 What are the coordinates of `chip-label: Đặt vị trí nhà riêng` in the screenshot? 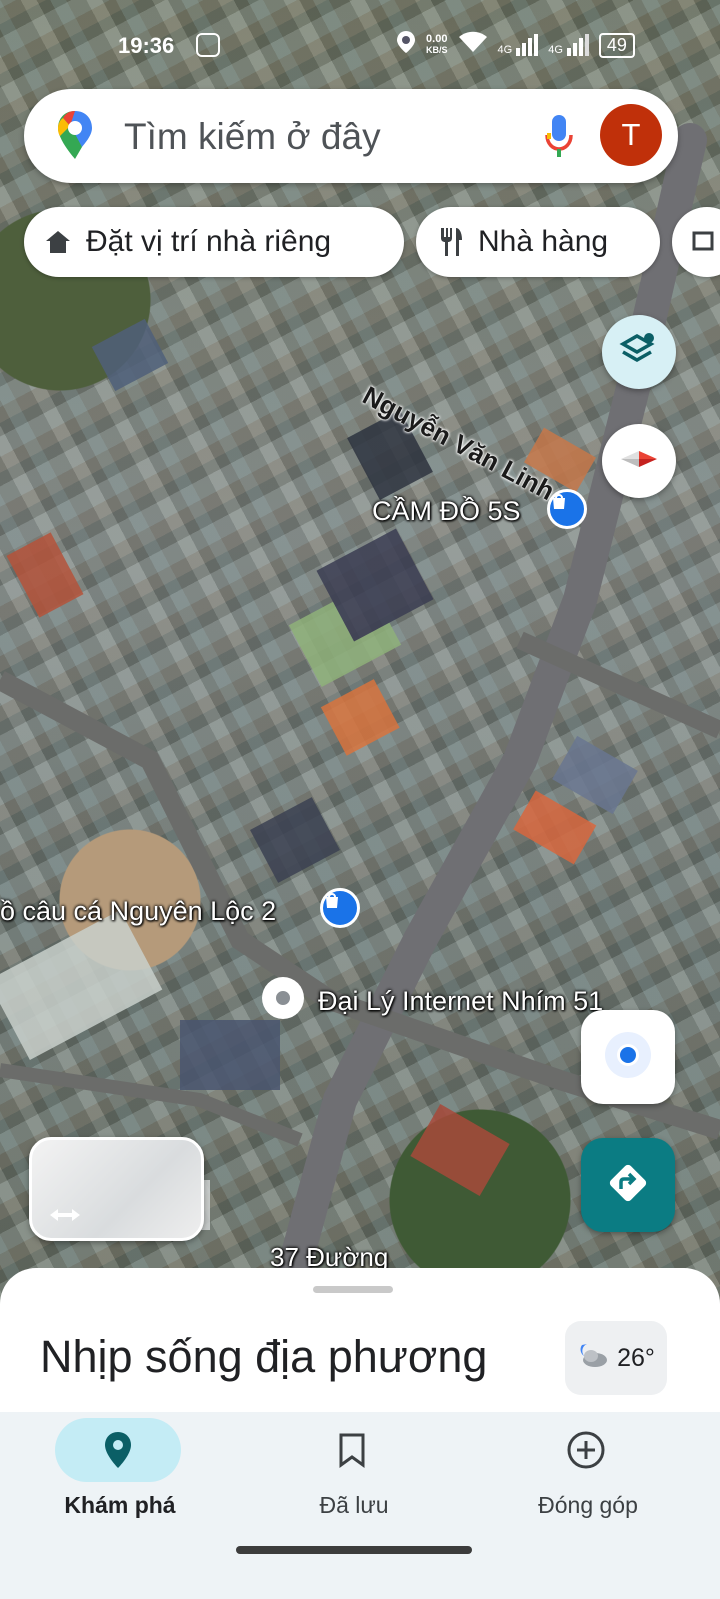 It's located at (209, 241).